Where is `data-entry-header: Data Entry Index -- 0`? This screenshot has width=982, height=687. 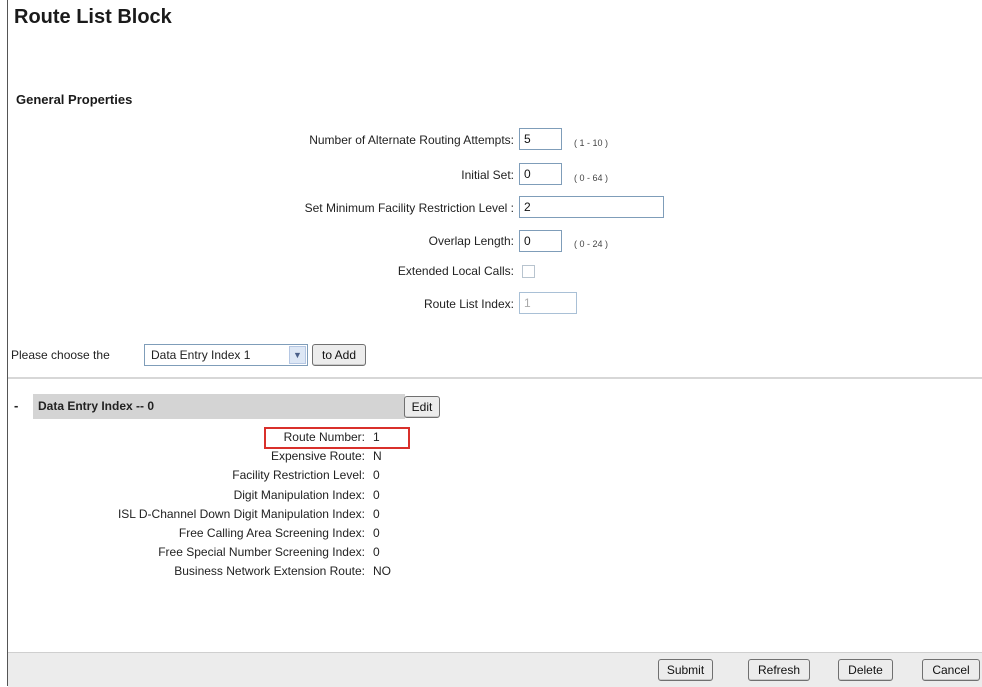 data-entry-header: Data Entry Index -- 0 is located at coordinates (219, 406).